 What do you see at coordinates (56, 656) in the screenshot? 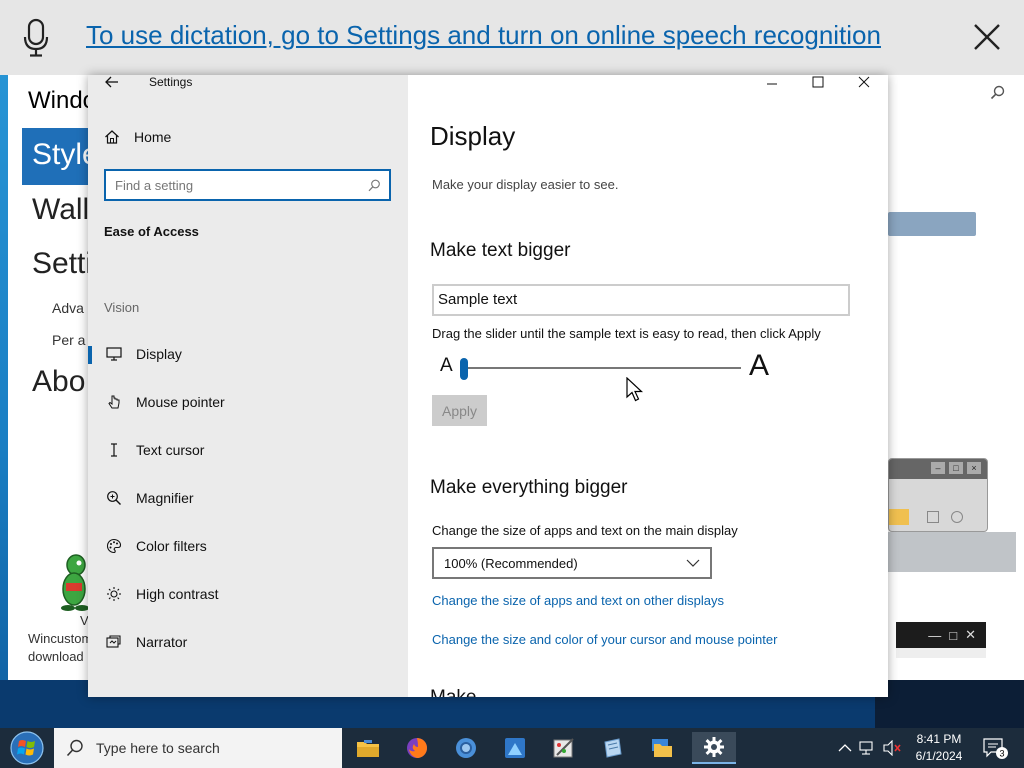
I see `background-caption-download: download` at bounding box center [56, 656].